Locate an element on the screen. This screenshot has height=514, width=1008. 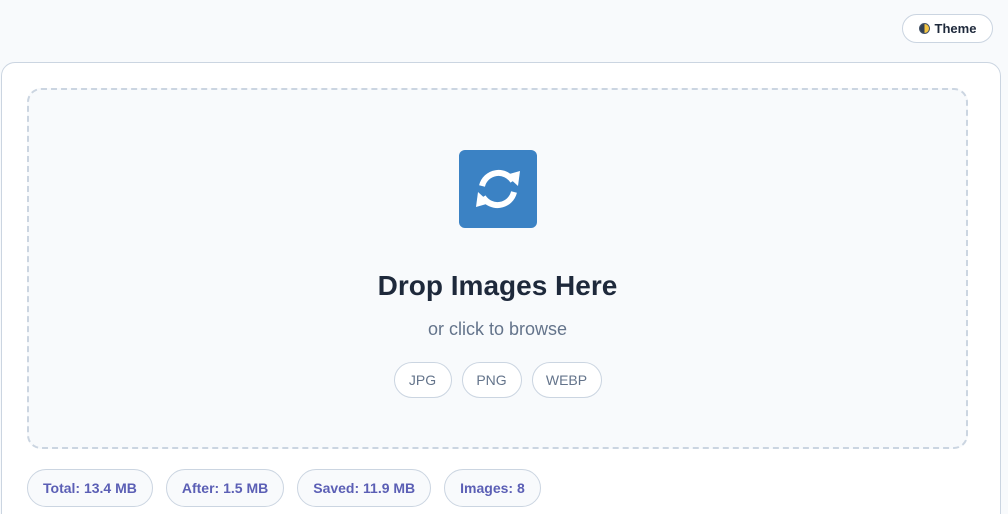
format-chip-png: PNG is located at coordinates (491, 380).